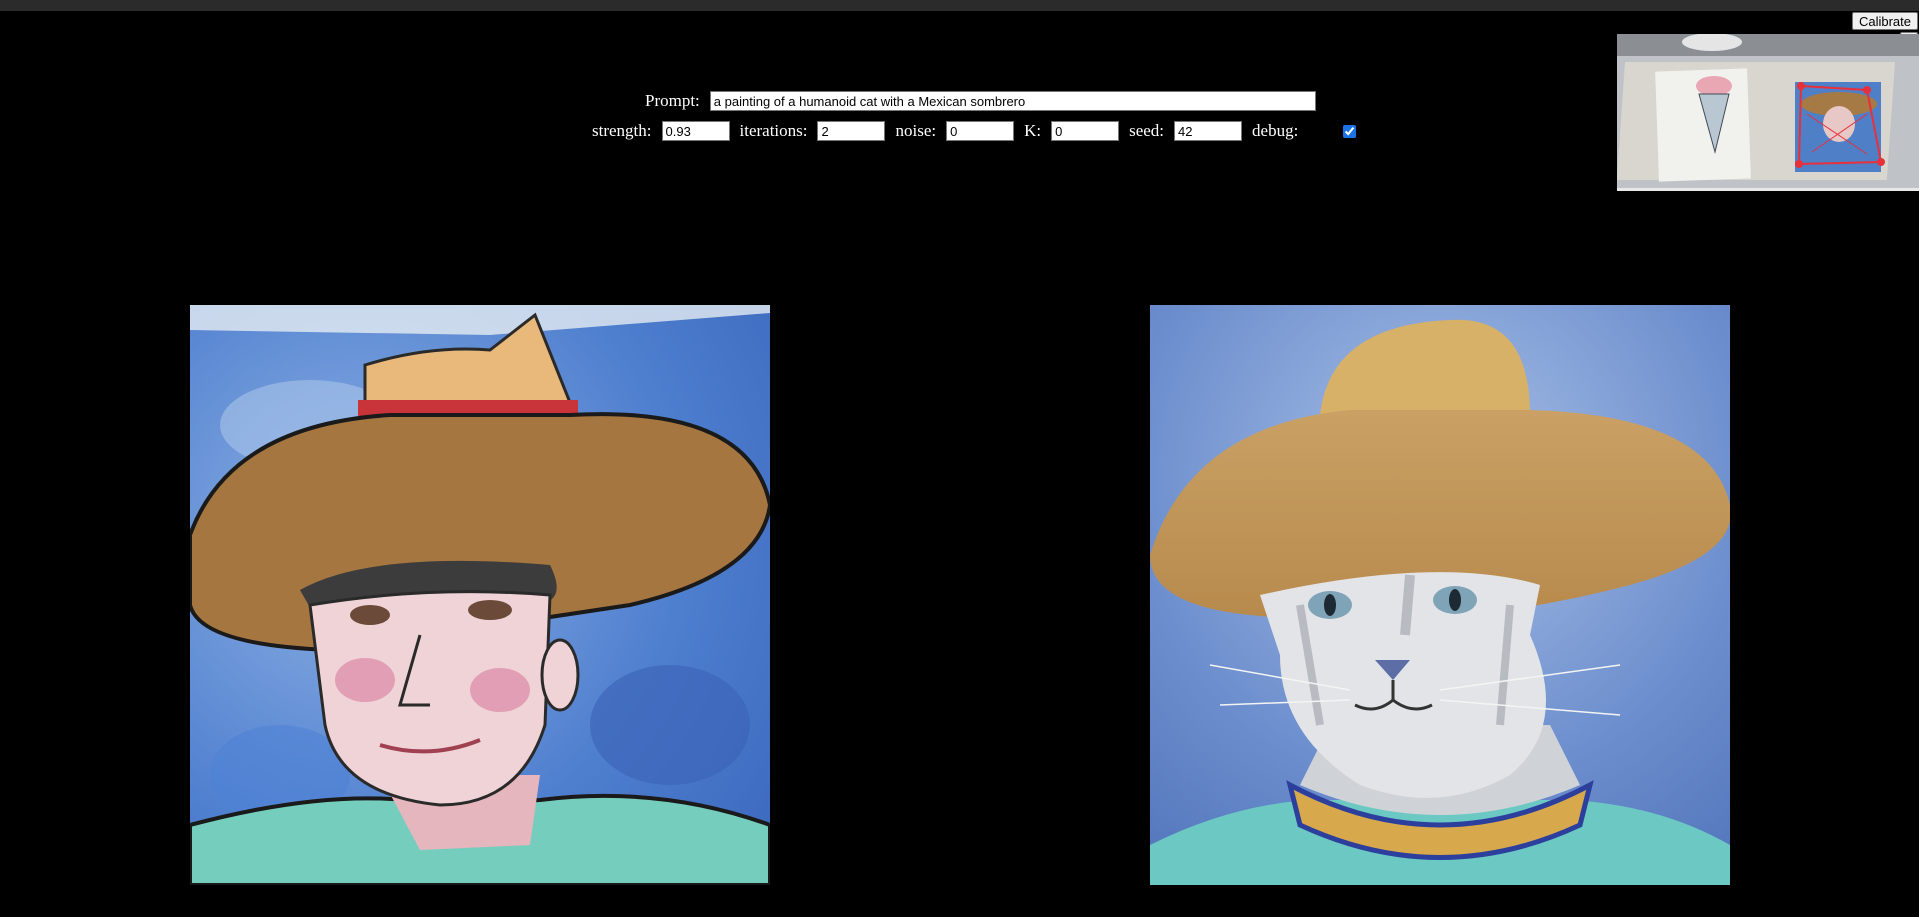 The image size is (1919, 917). I want to click on noise-input, so click(980, 131).